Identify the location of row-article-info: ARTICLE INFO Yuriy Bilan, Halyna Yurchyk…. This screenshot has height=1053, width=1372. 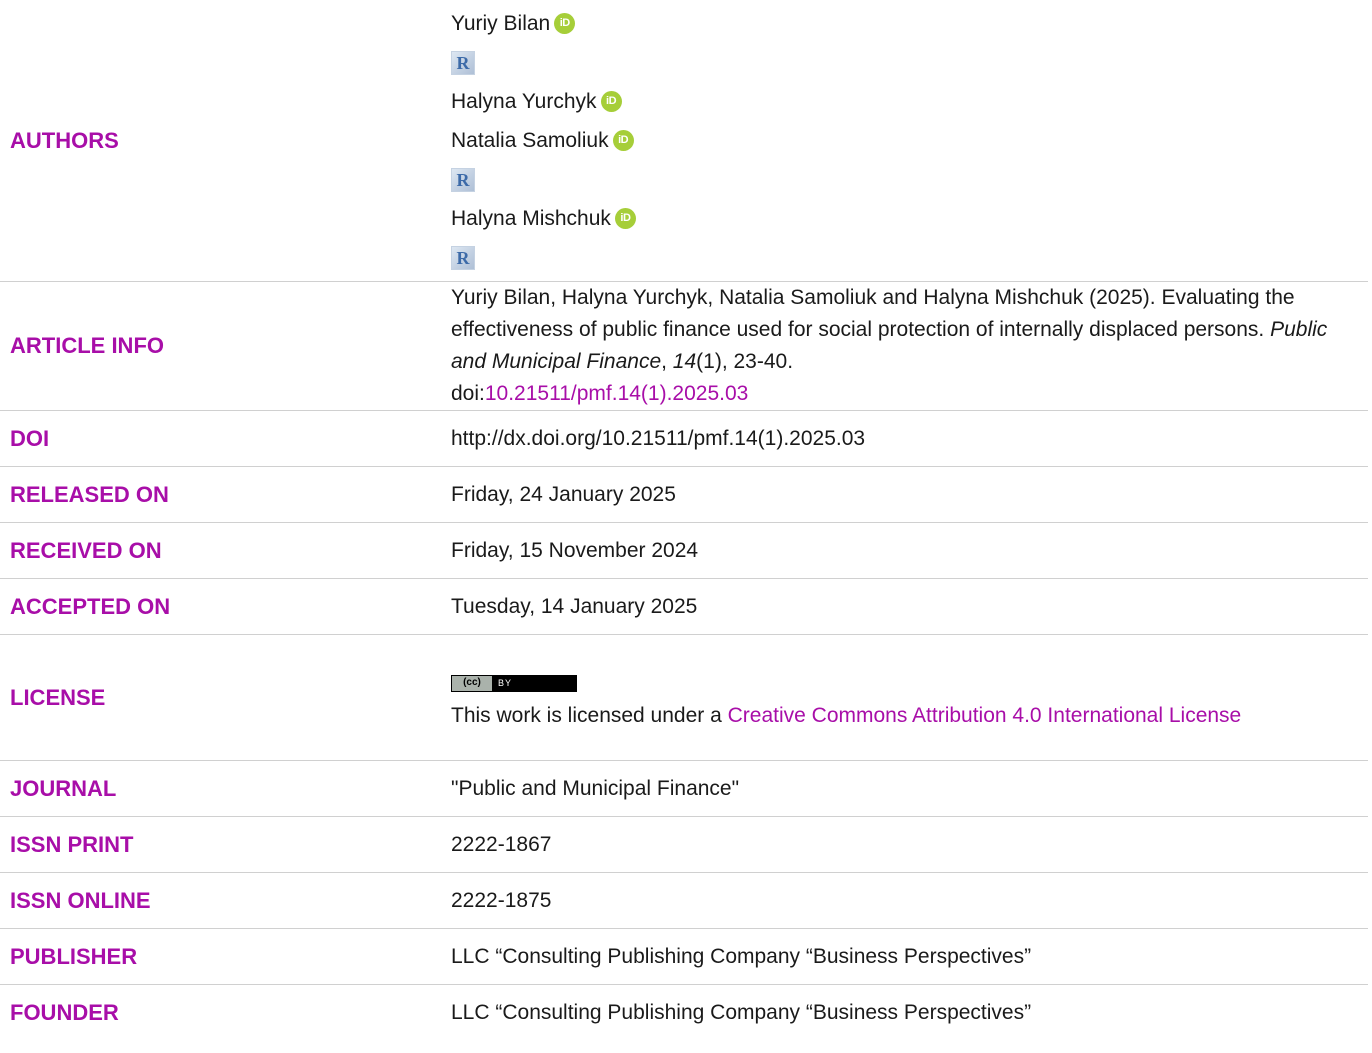
(684, 346).